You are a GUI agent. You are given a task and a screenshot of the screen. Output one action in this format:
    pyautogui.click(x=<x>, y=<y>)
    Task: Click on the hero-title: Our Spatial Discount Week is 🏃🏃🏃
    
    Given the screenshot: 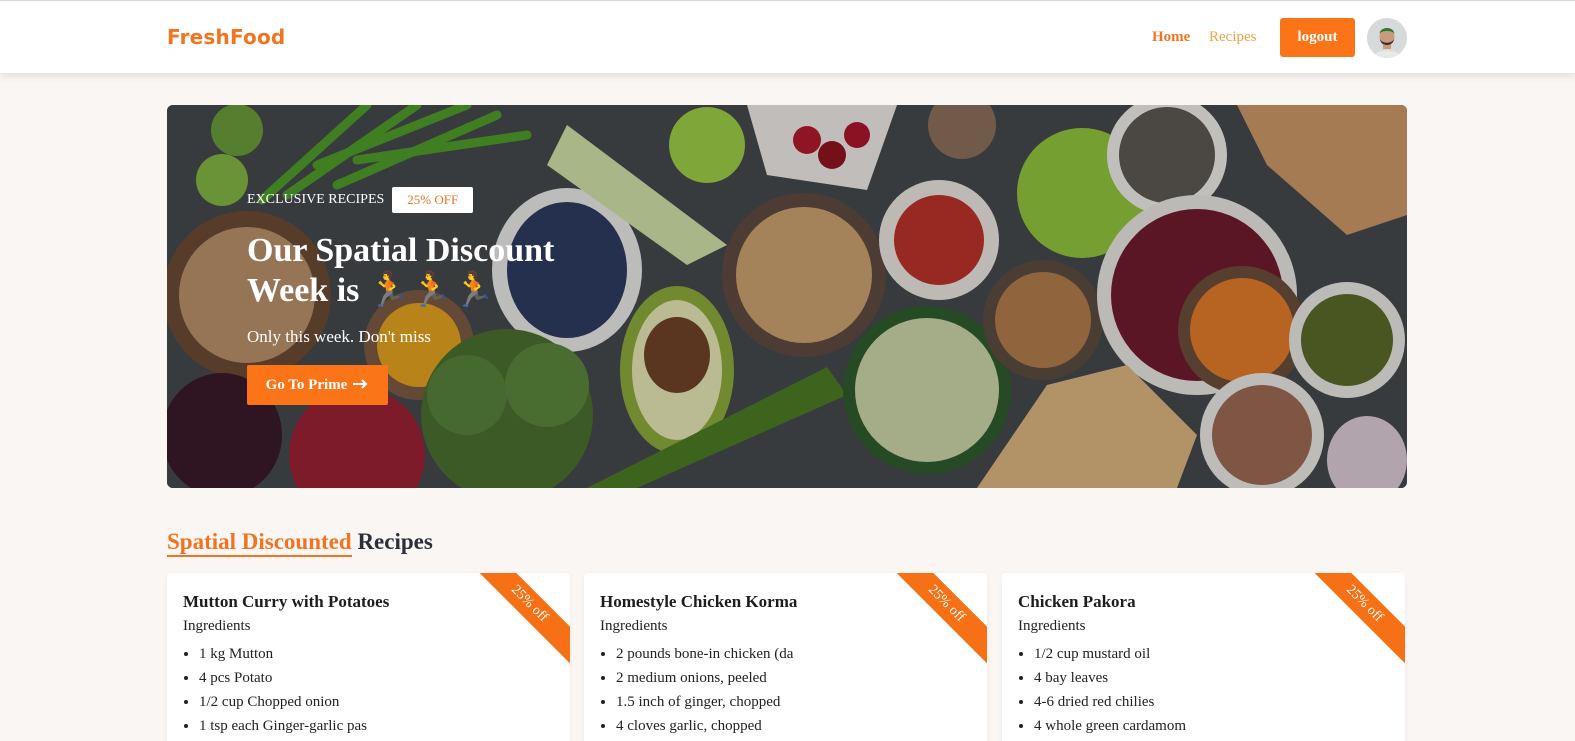 What is the action you would take?
    pyautogui.click(x=401, y=270)
    